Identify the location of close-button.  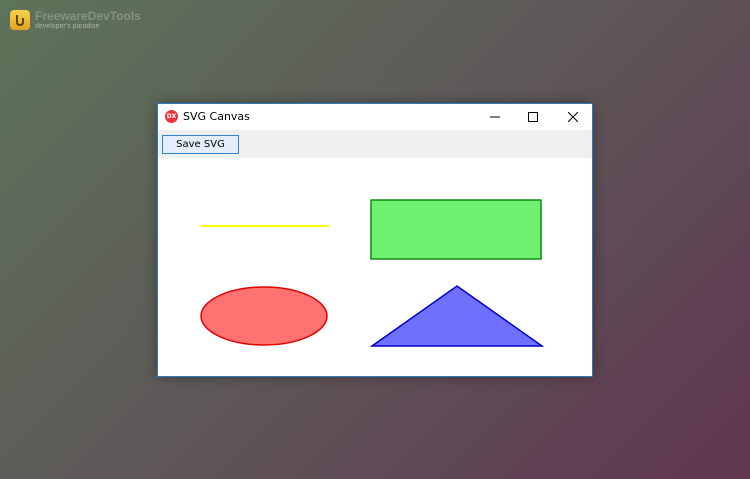
(573, 117).